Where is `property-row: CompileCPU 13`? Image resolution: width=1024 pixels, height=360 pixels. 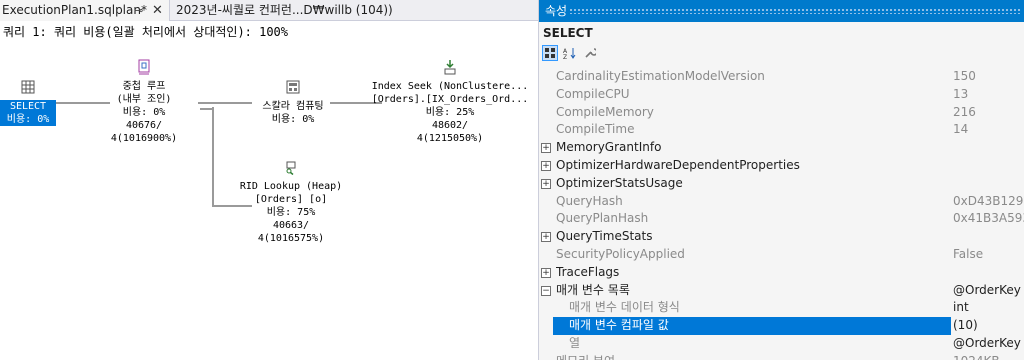
property-row: CompileCPU 13 is located at coordinates (781, 95).